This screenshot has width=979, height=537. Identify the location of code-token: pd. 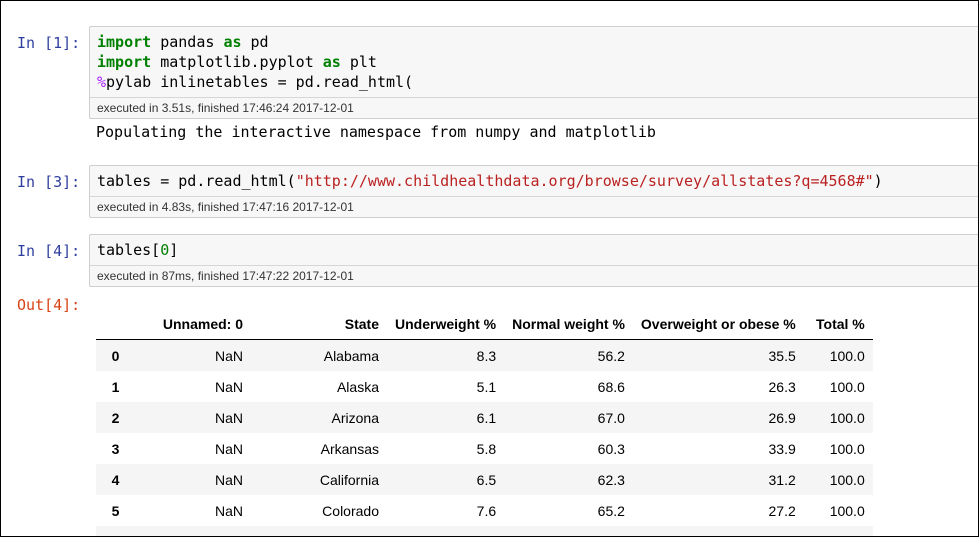
(255, 42).